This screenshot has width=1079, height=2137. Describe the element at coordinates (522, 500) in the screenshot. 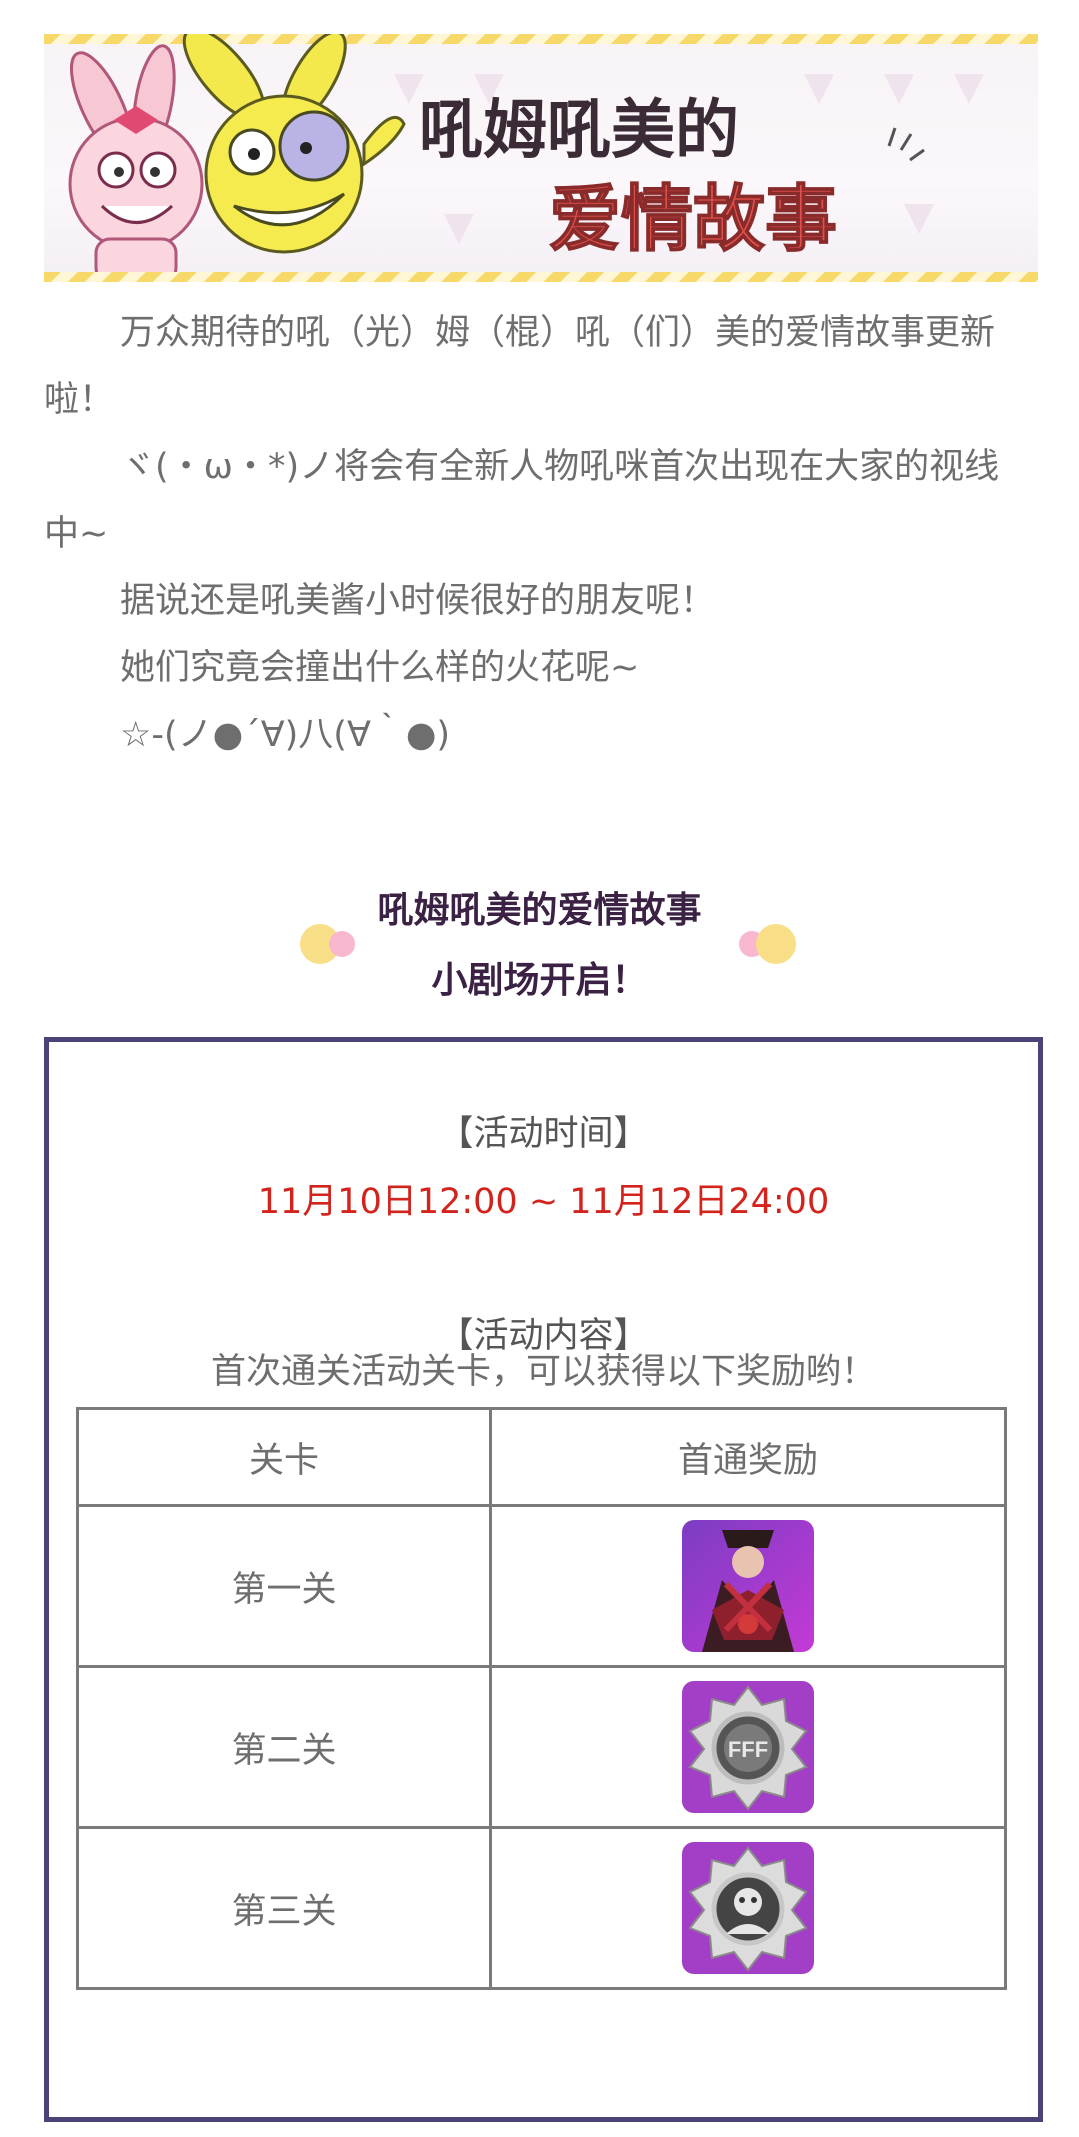

I see `intro-line: ヾ(・ω・*)ノ将会有全新人物吼咪首次出现在大家的视线中~` at that location.